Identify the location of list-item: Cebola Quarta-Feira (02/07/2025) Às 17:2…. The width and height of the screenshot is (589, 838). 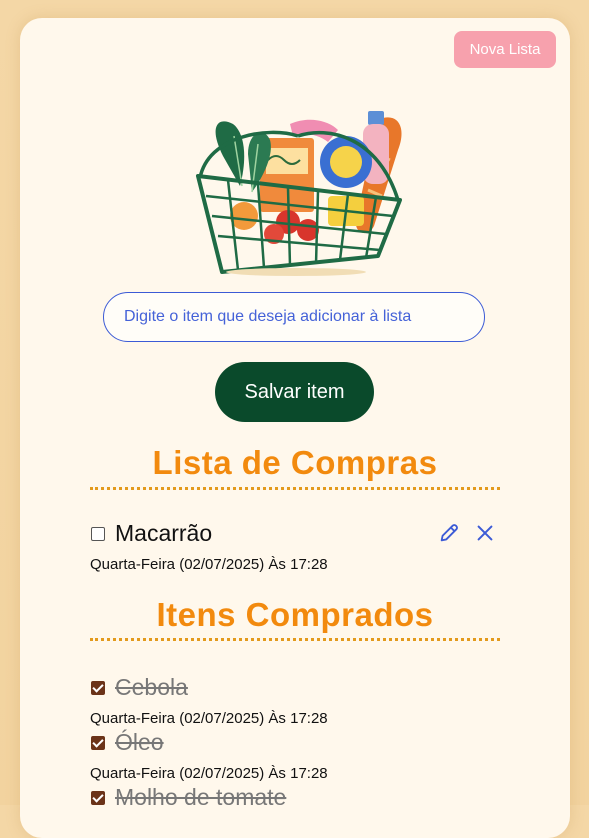
(300, 700).